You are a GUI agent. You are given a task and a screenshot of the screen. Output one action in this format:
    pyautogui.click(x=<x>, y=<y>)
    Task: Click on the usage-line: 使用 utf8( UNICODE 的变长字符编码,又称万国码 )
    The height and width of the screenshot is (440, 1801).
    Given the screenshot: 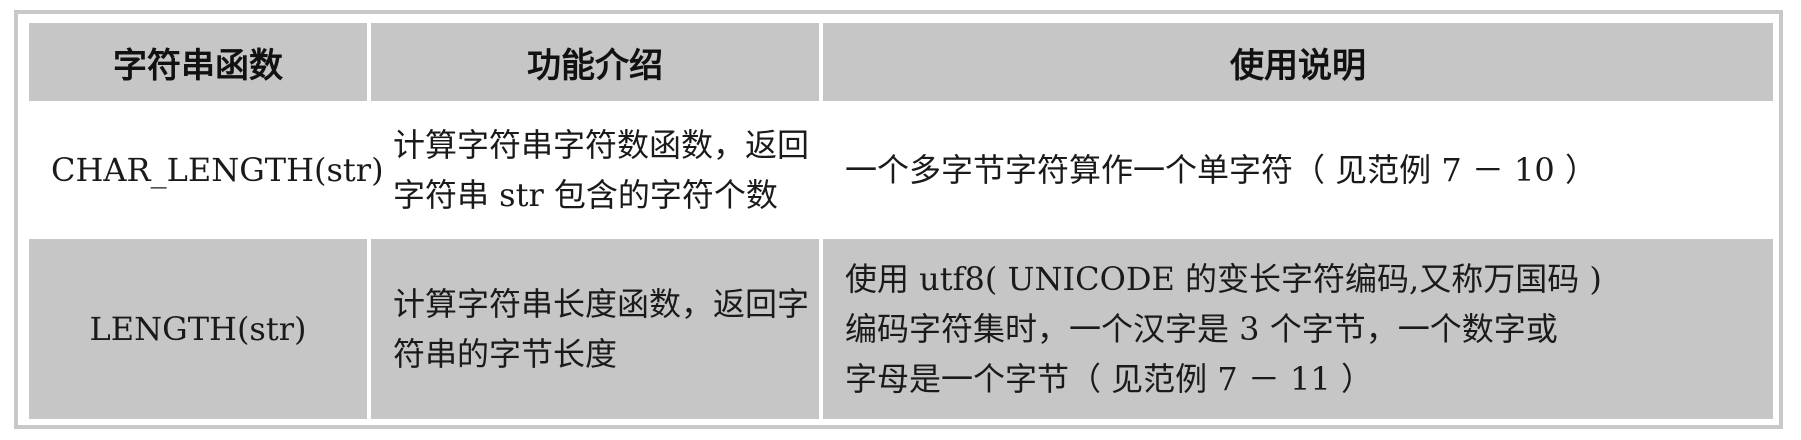 What is the action you would take?
    pyautogui.click(x=1223, y=279)
    